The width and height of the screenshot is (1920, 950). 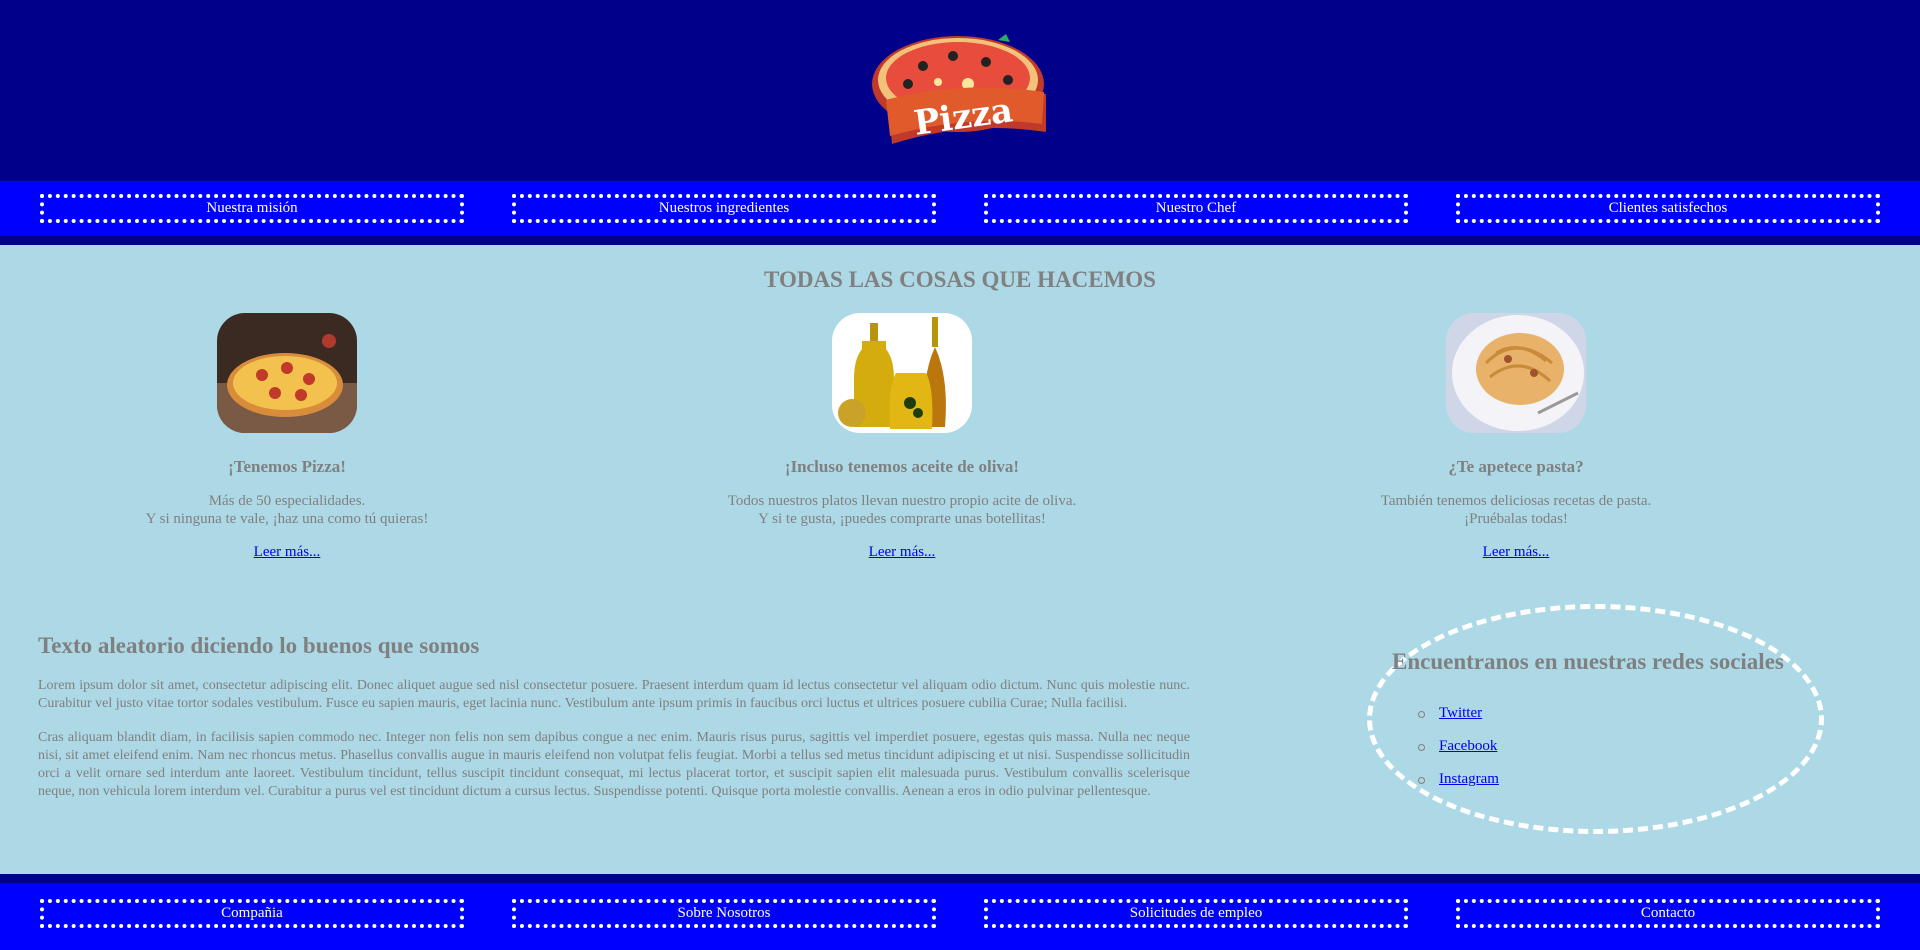 I want to click on pasta-image, so click(x=1516, y=373).